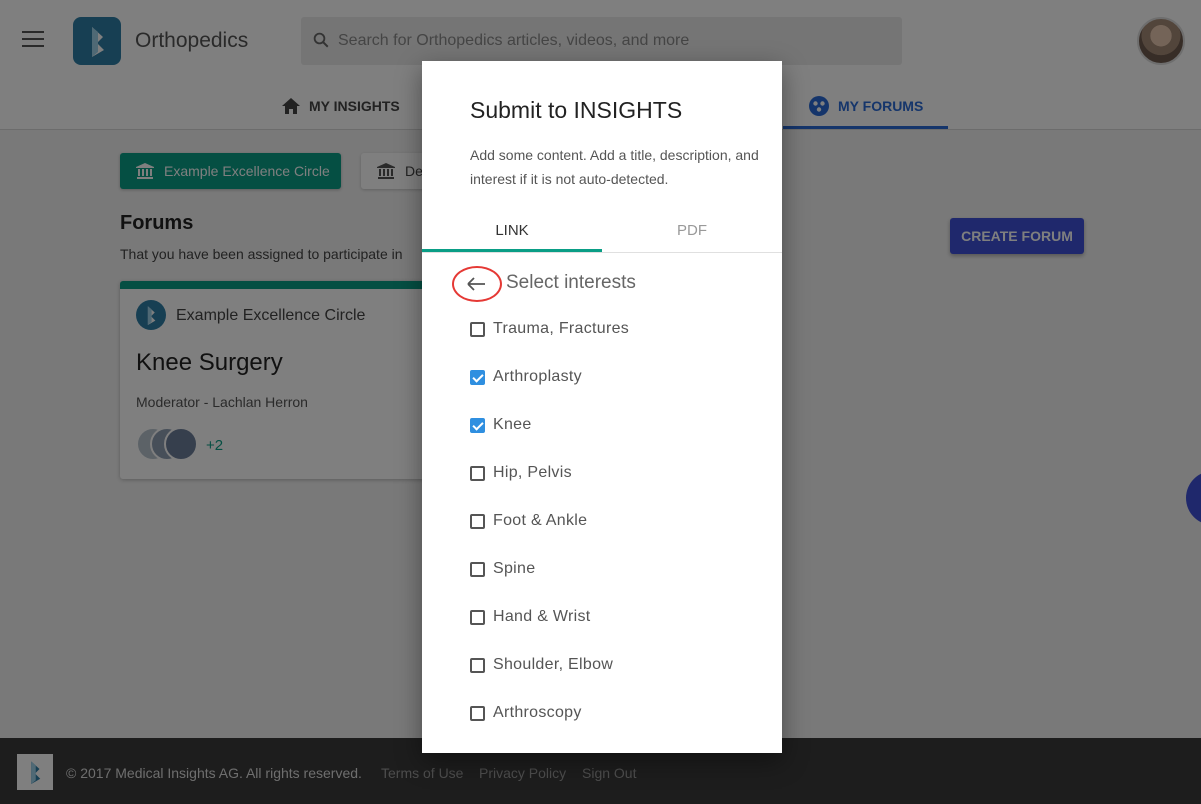 The height and width of the screenshot is (804, 1201). Describe the element at coordinates (540, 520) in the screenshot. I see `interest-label: Foot & Ankle` at that location.